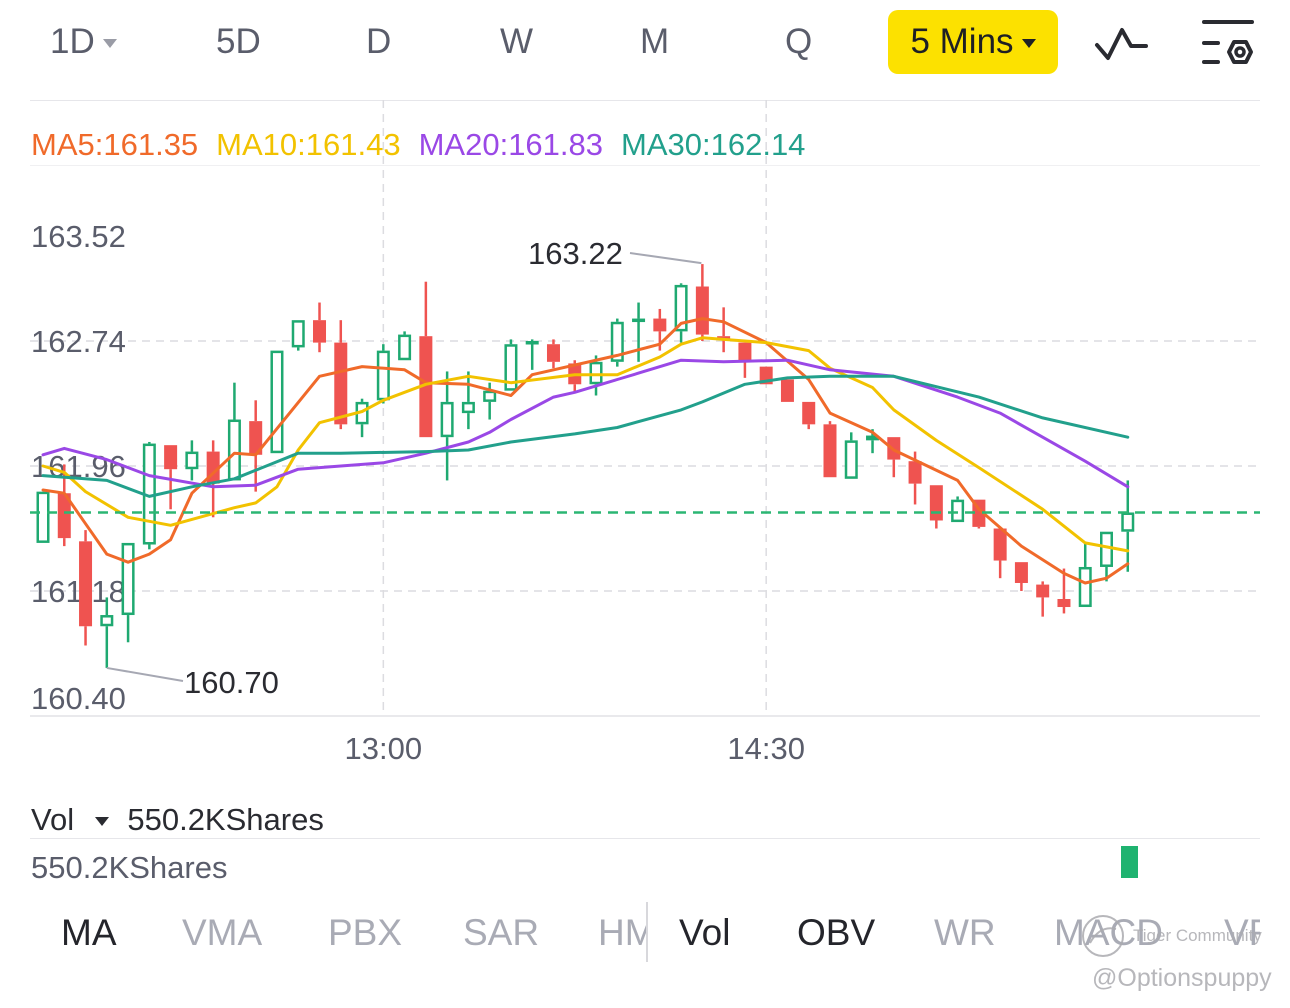 The width and height of the screenshot is (1290, 1008). What do you see at coordinates (842, 933) in the screenshot?
I see `indicator-tab-obv: OBV` at bounding box center [842, 933].